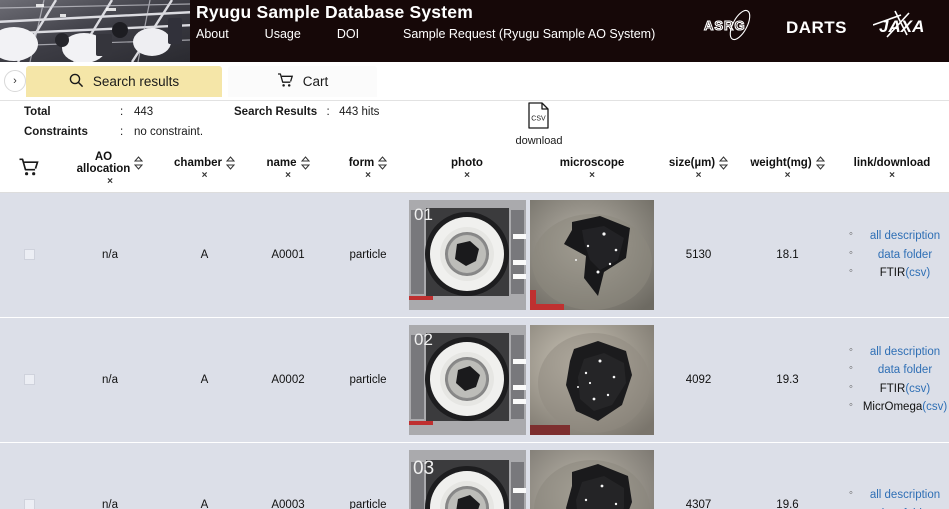 The height and width of the screenshot is (509, 949). What do you see at coordinates (892, 273) in the screenshot?
I see `link-ftir-label: FTIR` at bounding box center [892, 273].